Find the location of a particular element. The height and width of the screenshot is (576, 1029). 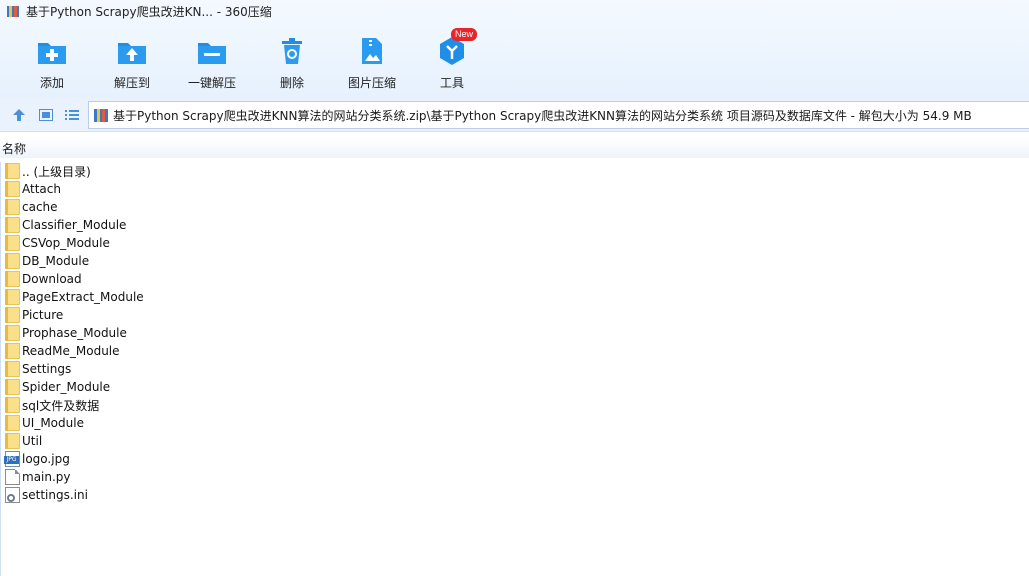

jpg-tag-icon: JPG is located at coordinates (11, 460).